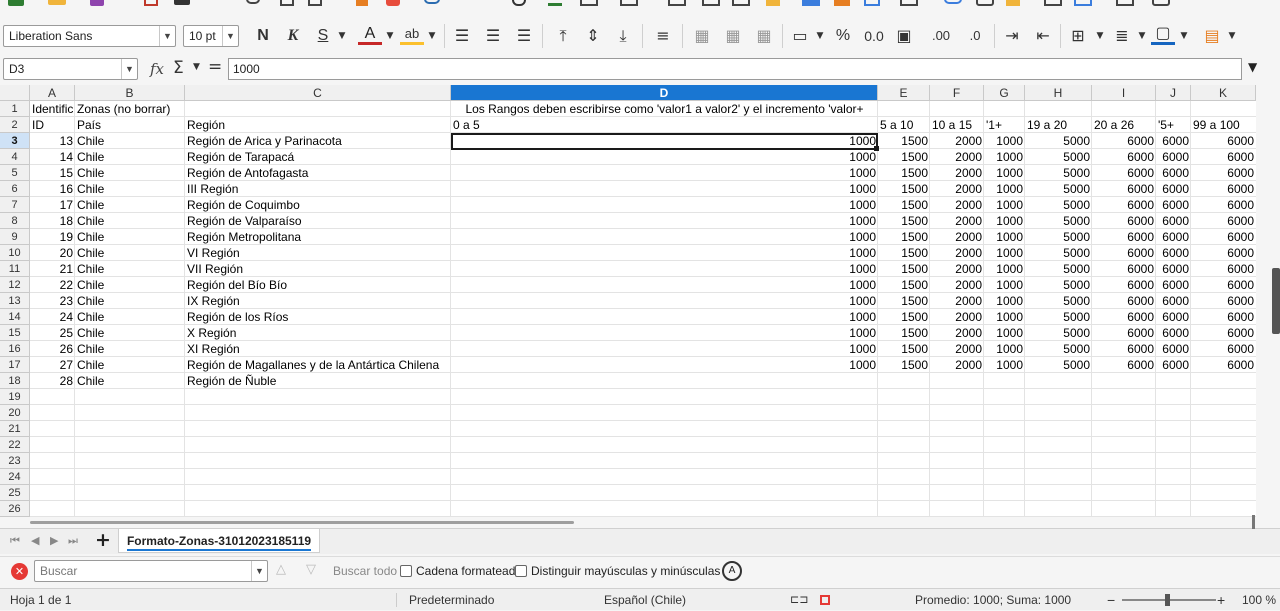  What do you see at coordinates (953, 2) in the screenshot?
I see `hyperlink-icon` at bounding box center [953, 2].